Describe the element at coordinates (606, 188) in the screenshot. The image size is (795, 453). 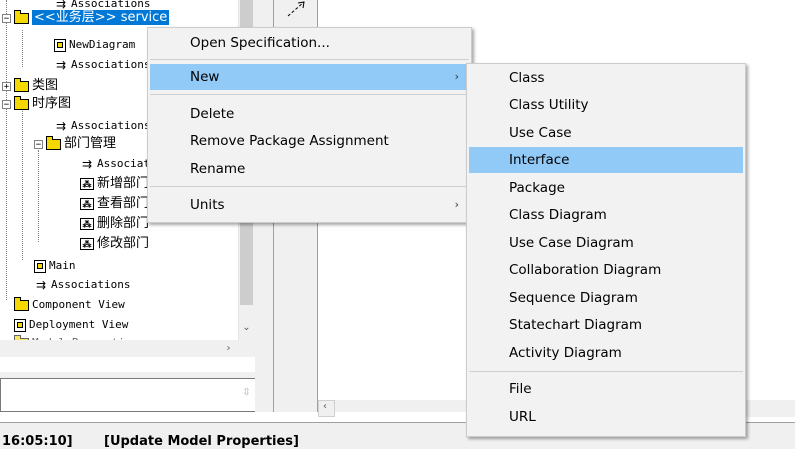
I see `submenu-item-package: Package` at that location.